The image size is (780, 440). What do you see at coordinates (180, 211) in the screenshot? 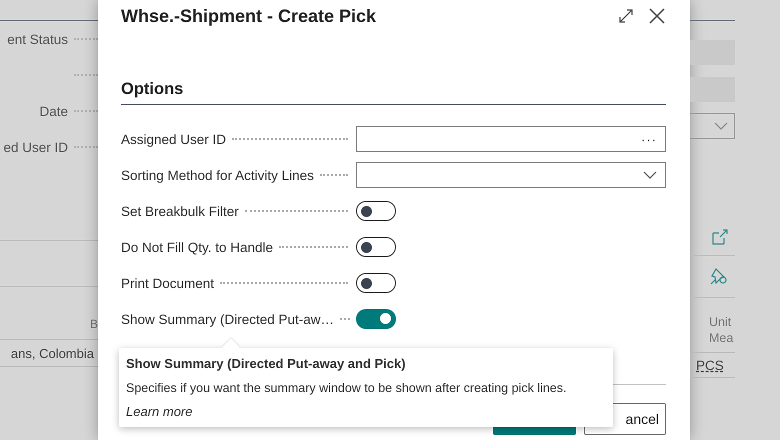
I see `field-label: Set Breakbulk Filter` at bounding box center [180, 211].